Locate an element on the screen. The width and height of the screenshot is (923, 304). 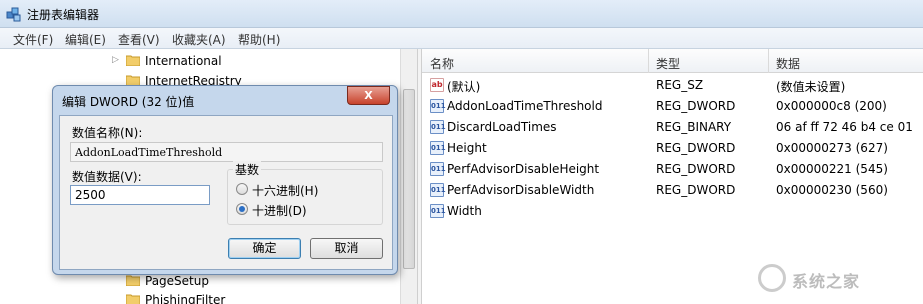
close-button: X is located at coordinates (368, 95).